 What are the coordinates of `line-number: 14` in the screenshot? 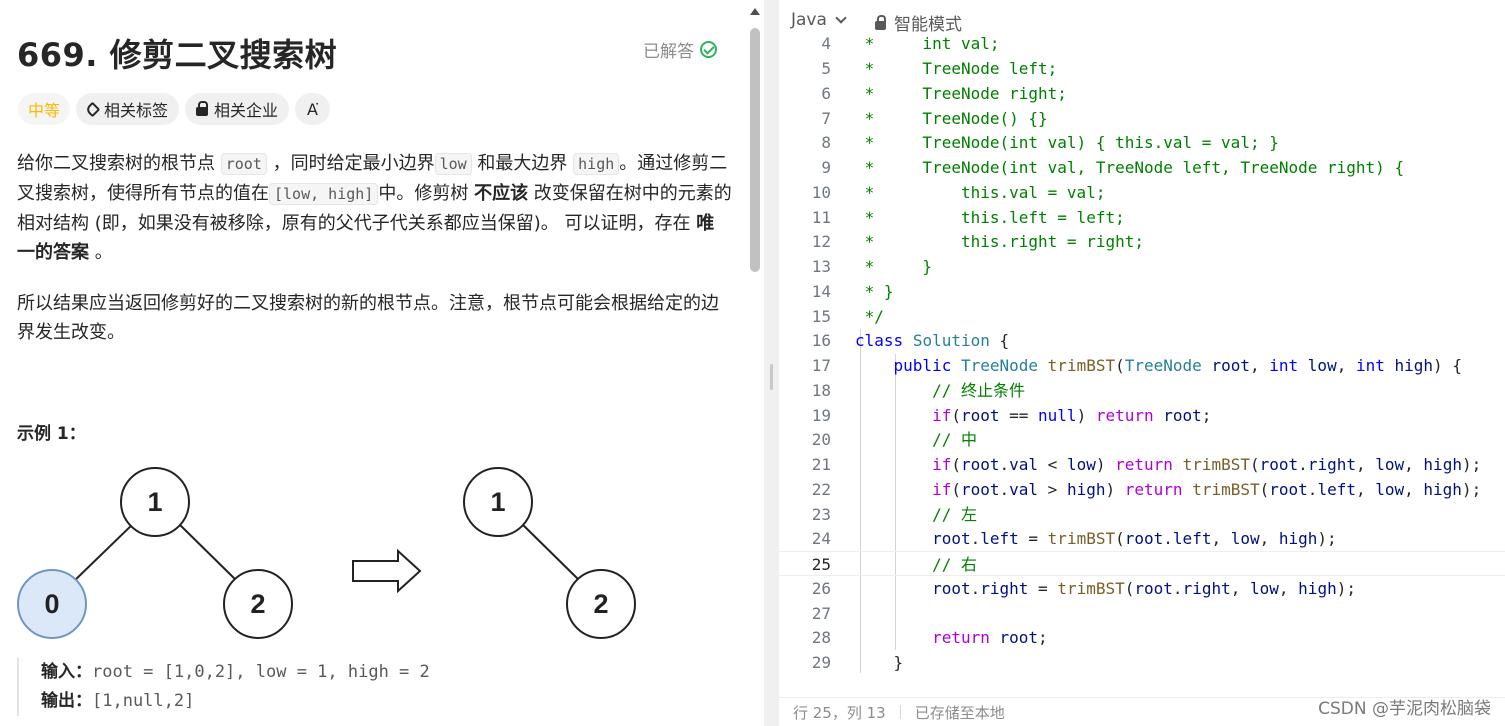 It's located at (821, 291).